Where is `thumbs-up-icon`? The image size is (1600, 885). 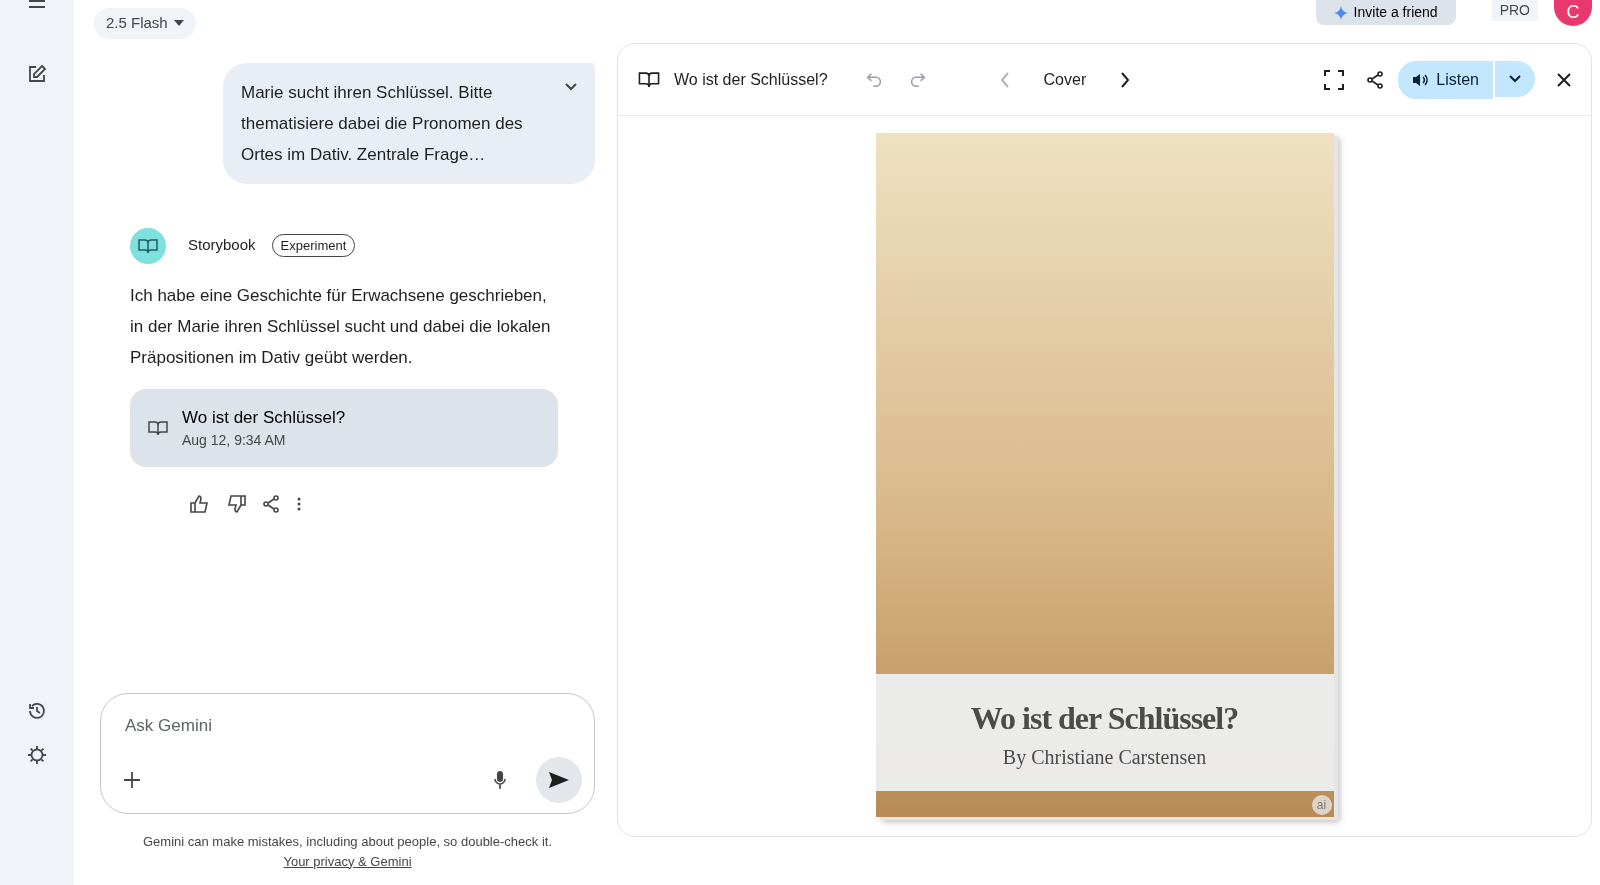 thumbs-up-icon is located at coordinates (200, 504).